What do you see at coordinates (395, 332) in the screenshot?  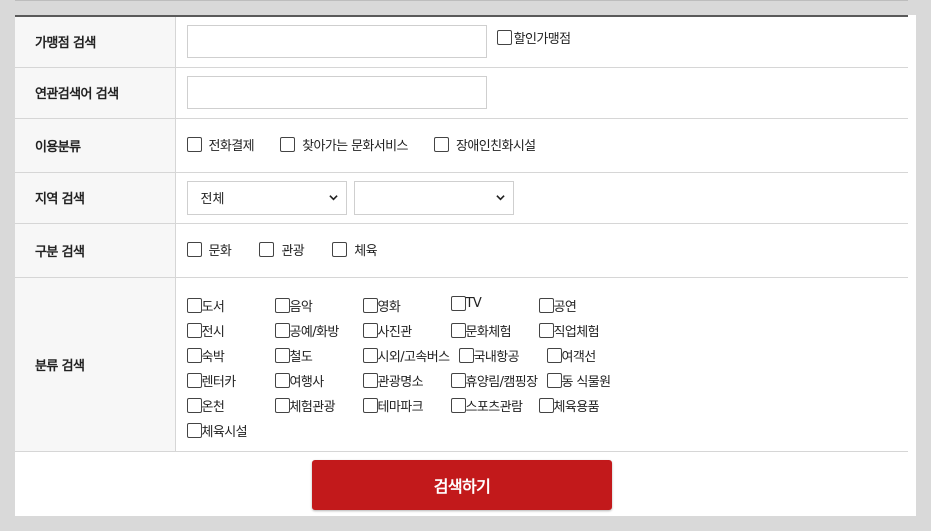 I see `category-label-item: 사진관` at bounding box center [395, 332].